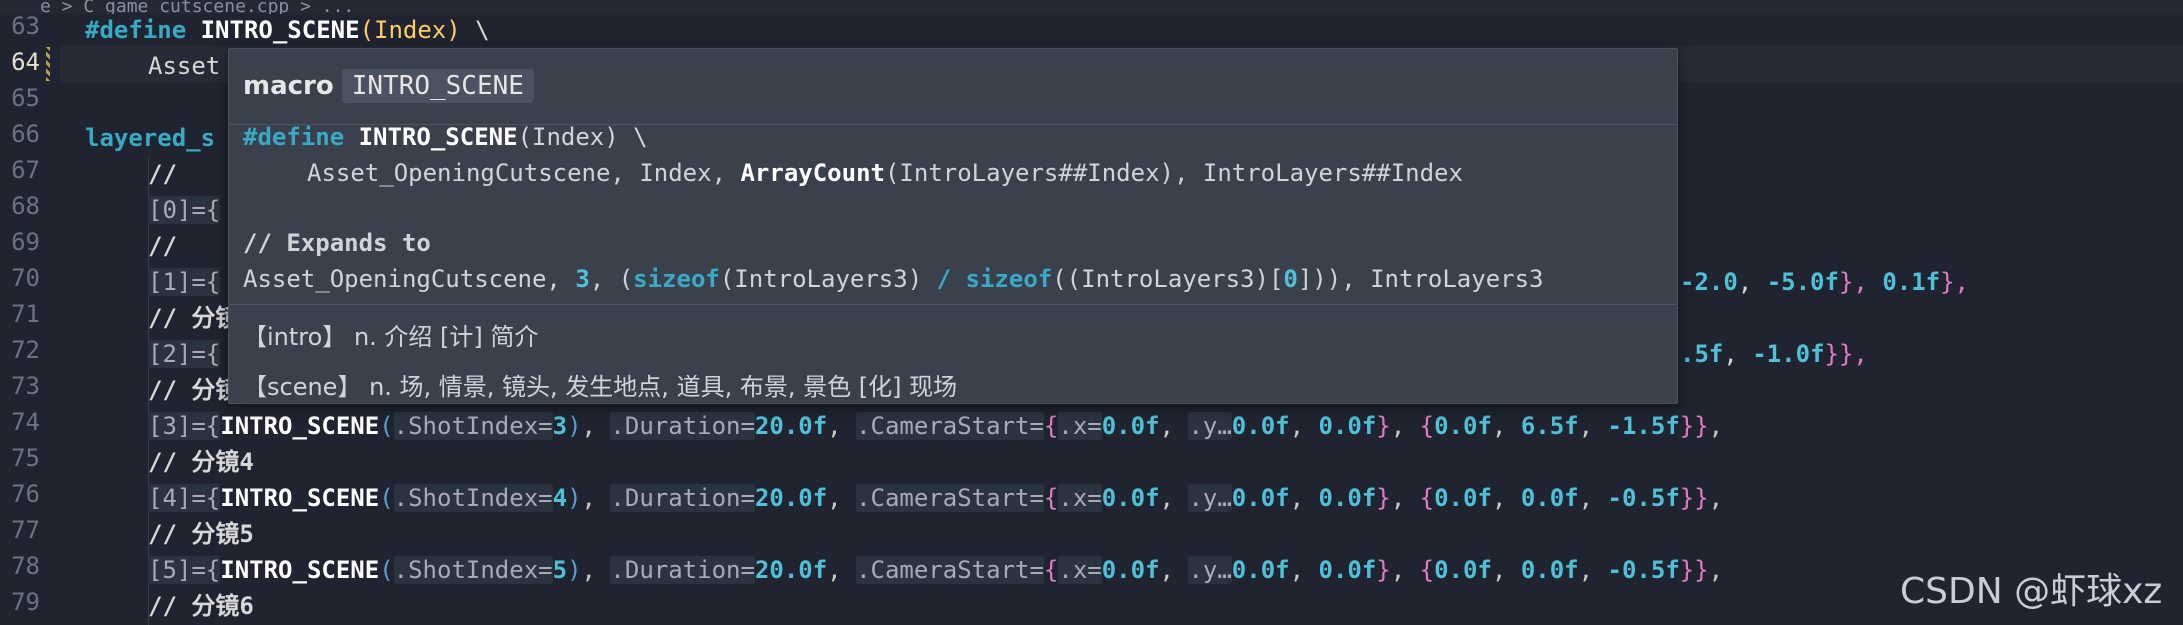 The image size is (2183, 625). I want to click on line-continuation: \, so click(475, 30).